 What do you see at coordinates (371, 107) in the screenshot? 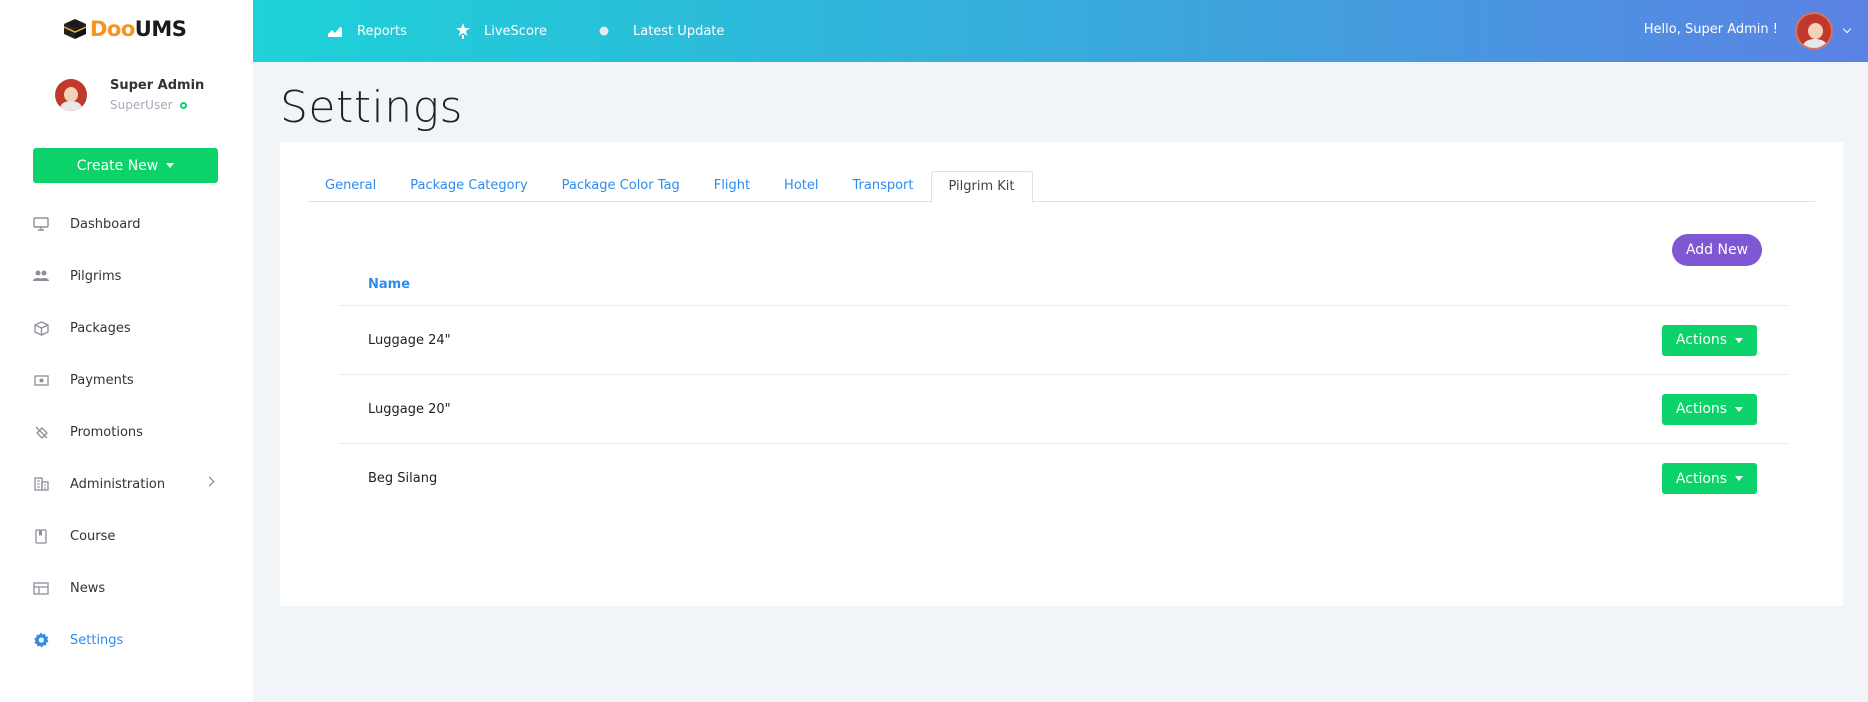
I see `page-title: Settings` at bounding box center [371, 107].